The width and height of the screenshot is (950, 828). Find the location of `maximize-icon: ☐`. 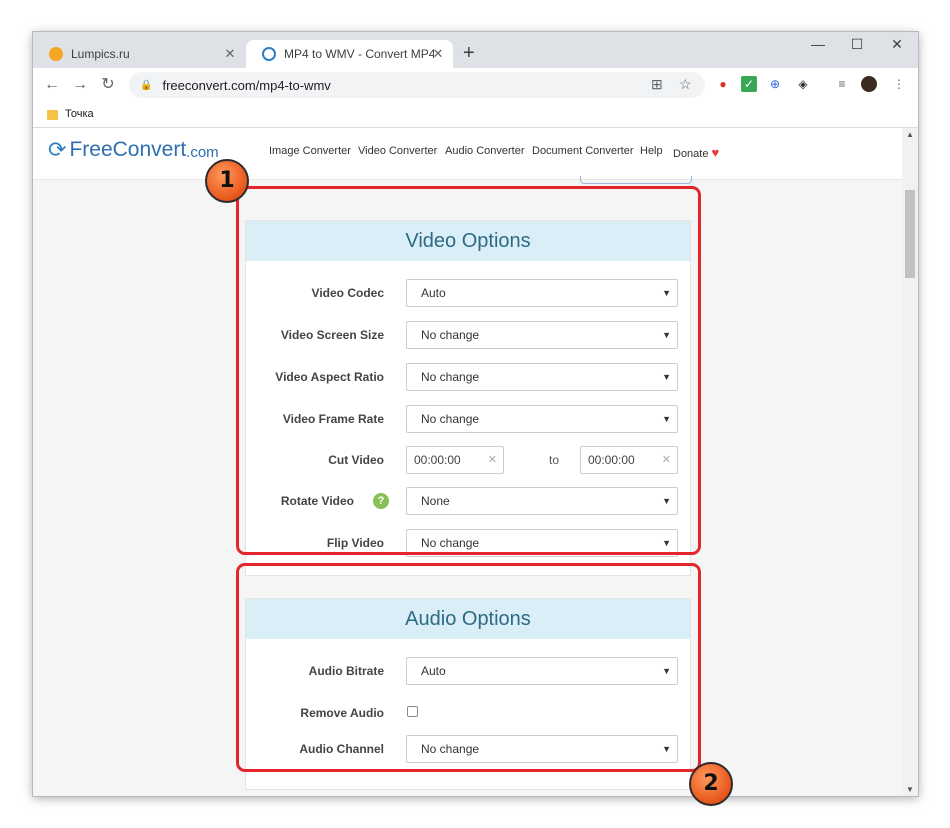

maximize-icon: ☐ is located at coordinates (857, 44).